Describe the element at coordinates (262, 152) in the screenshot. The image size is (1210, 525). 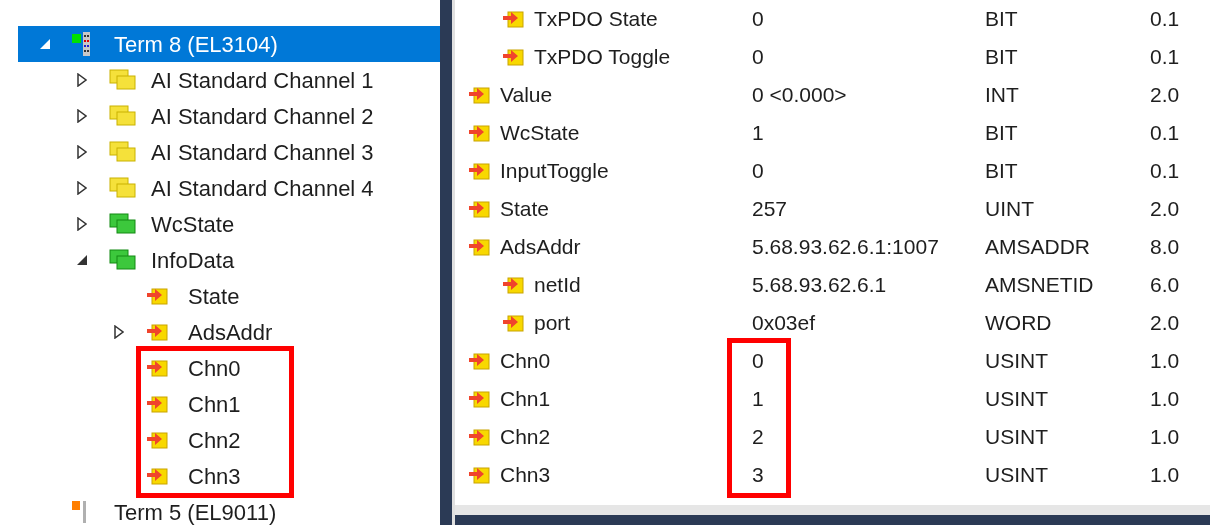
I see `tree-item-label: AI Standard Channel 3` at that location.